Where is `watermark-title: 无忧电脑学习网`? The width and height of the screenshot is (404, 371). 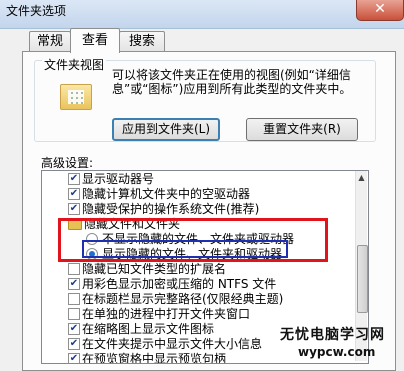
watermark-title: 无忧电脑学习网 is located at coordinates (332, 335).